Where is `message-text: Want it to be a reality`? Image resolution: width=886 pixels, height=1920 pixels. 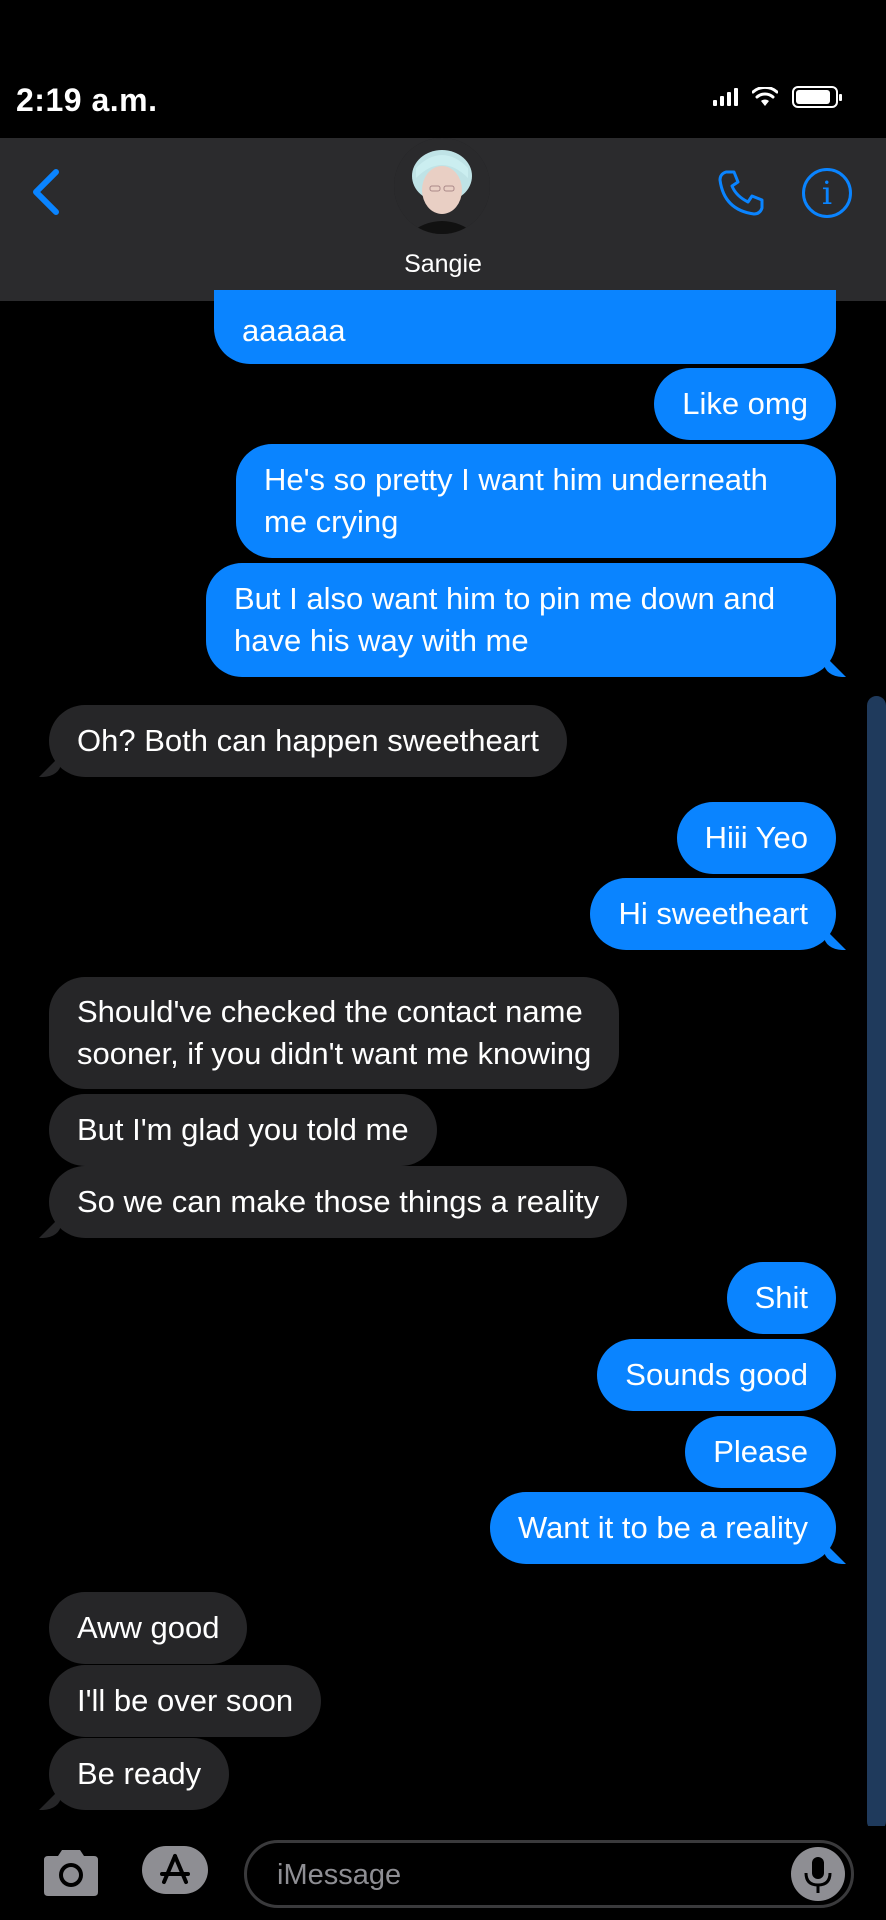
message-text: Want it to be a reality is located at coordinates (662, 1527).